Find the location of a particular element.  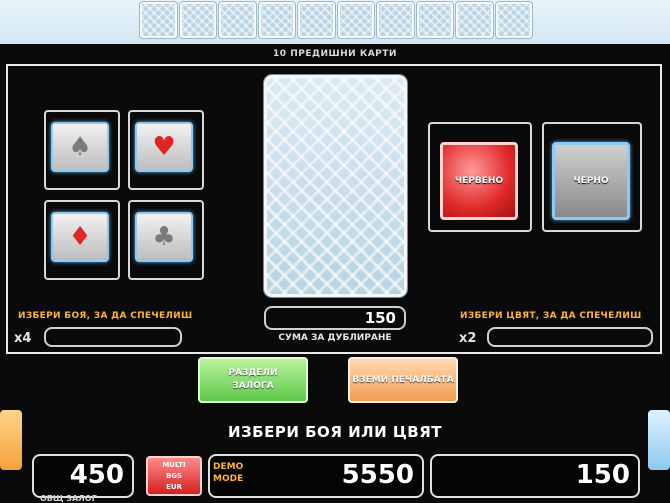

suit-win-label: ИЗБЕРИ БОЯ, ЗА ДА СПЕЧЕЛИШ is located at coordinates (105, 316).